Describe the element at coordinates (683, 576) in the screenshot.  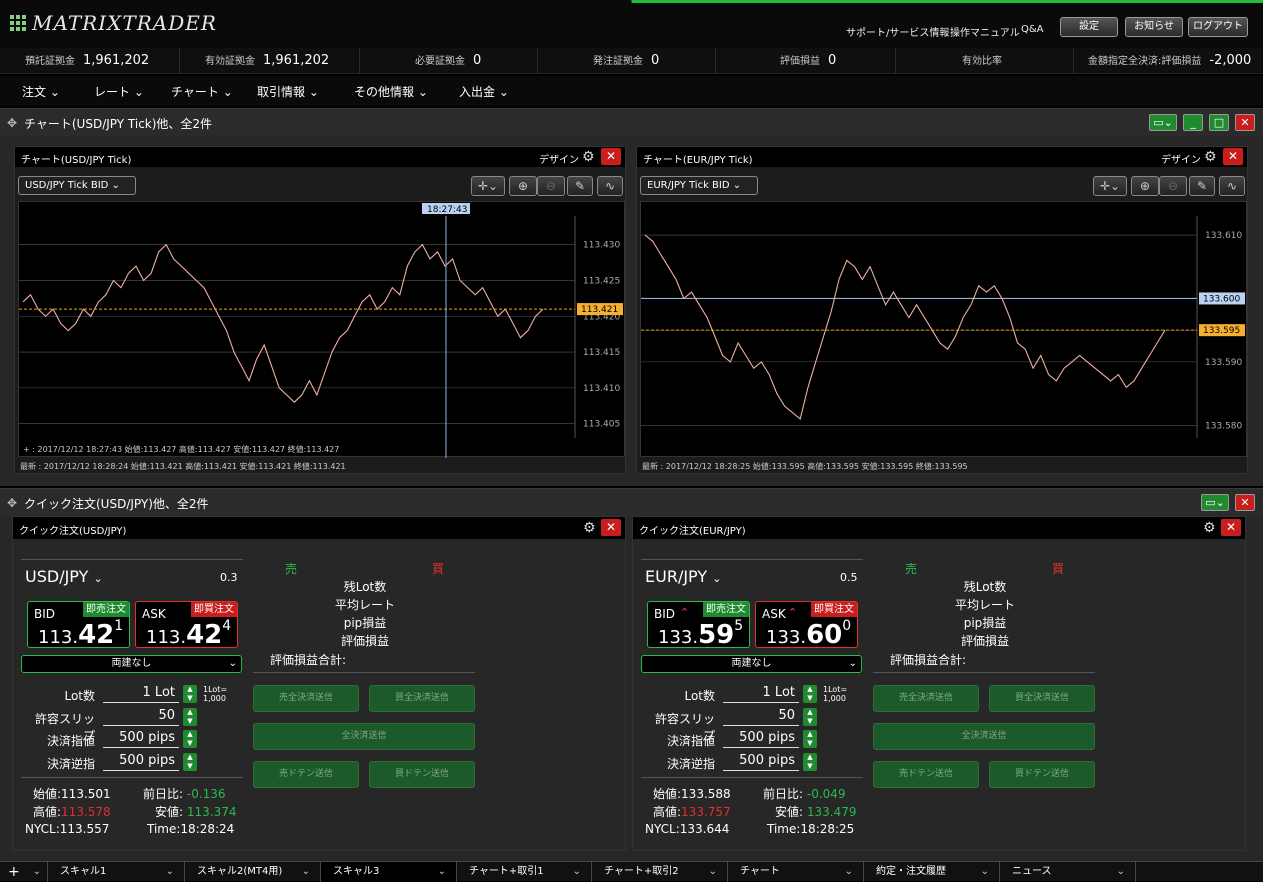
I see `pair-select: EUR/JPY ⌄` at that location.